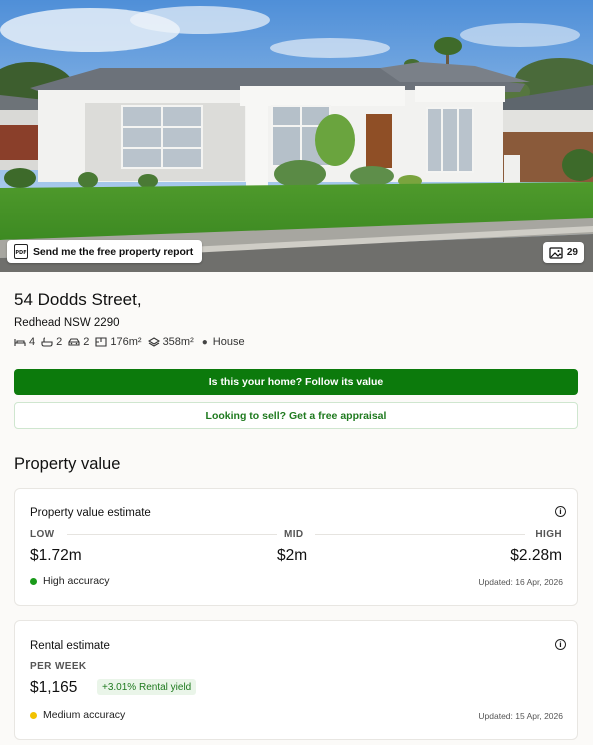 The height and width of the screenshot is (745, 593). What do you see at coordinates (84, 715) in the screenshot?
I see `accuracy-label: Medium accuracy` at bounding box center [84, 715].